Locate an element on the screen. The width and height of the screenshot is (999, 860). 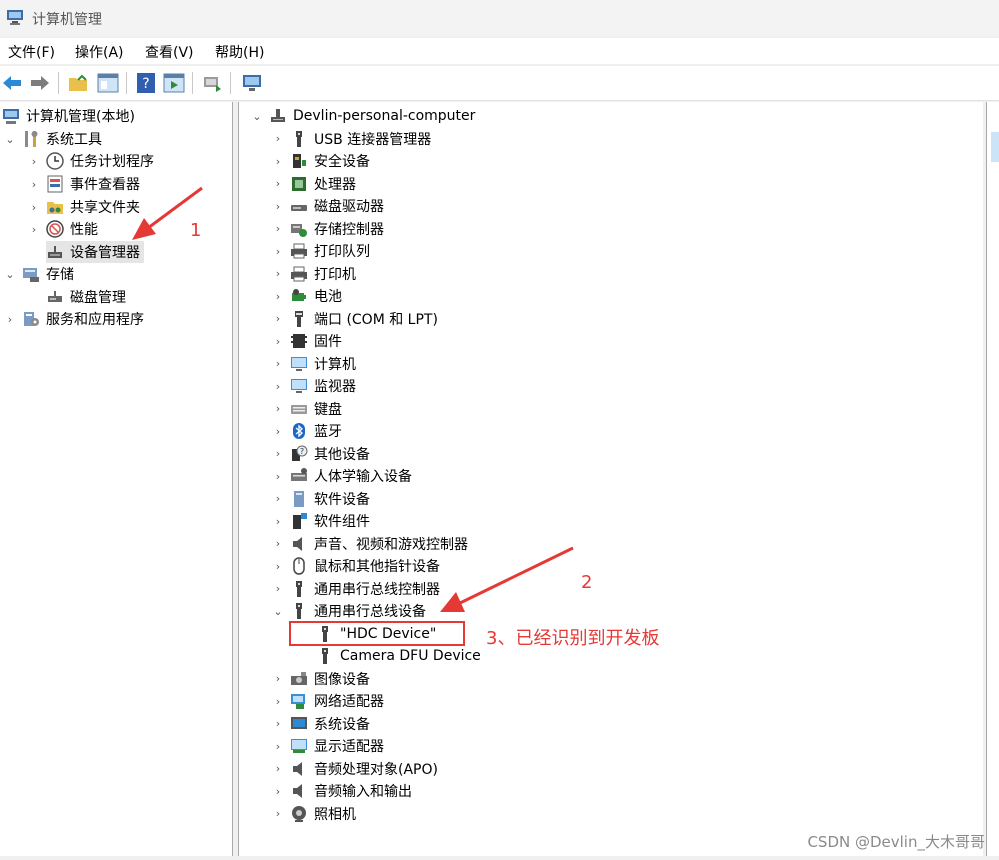
device-category: › 计算机 is located at coordinates (314, 364).